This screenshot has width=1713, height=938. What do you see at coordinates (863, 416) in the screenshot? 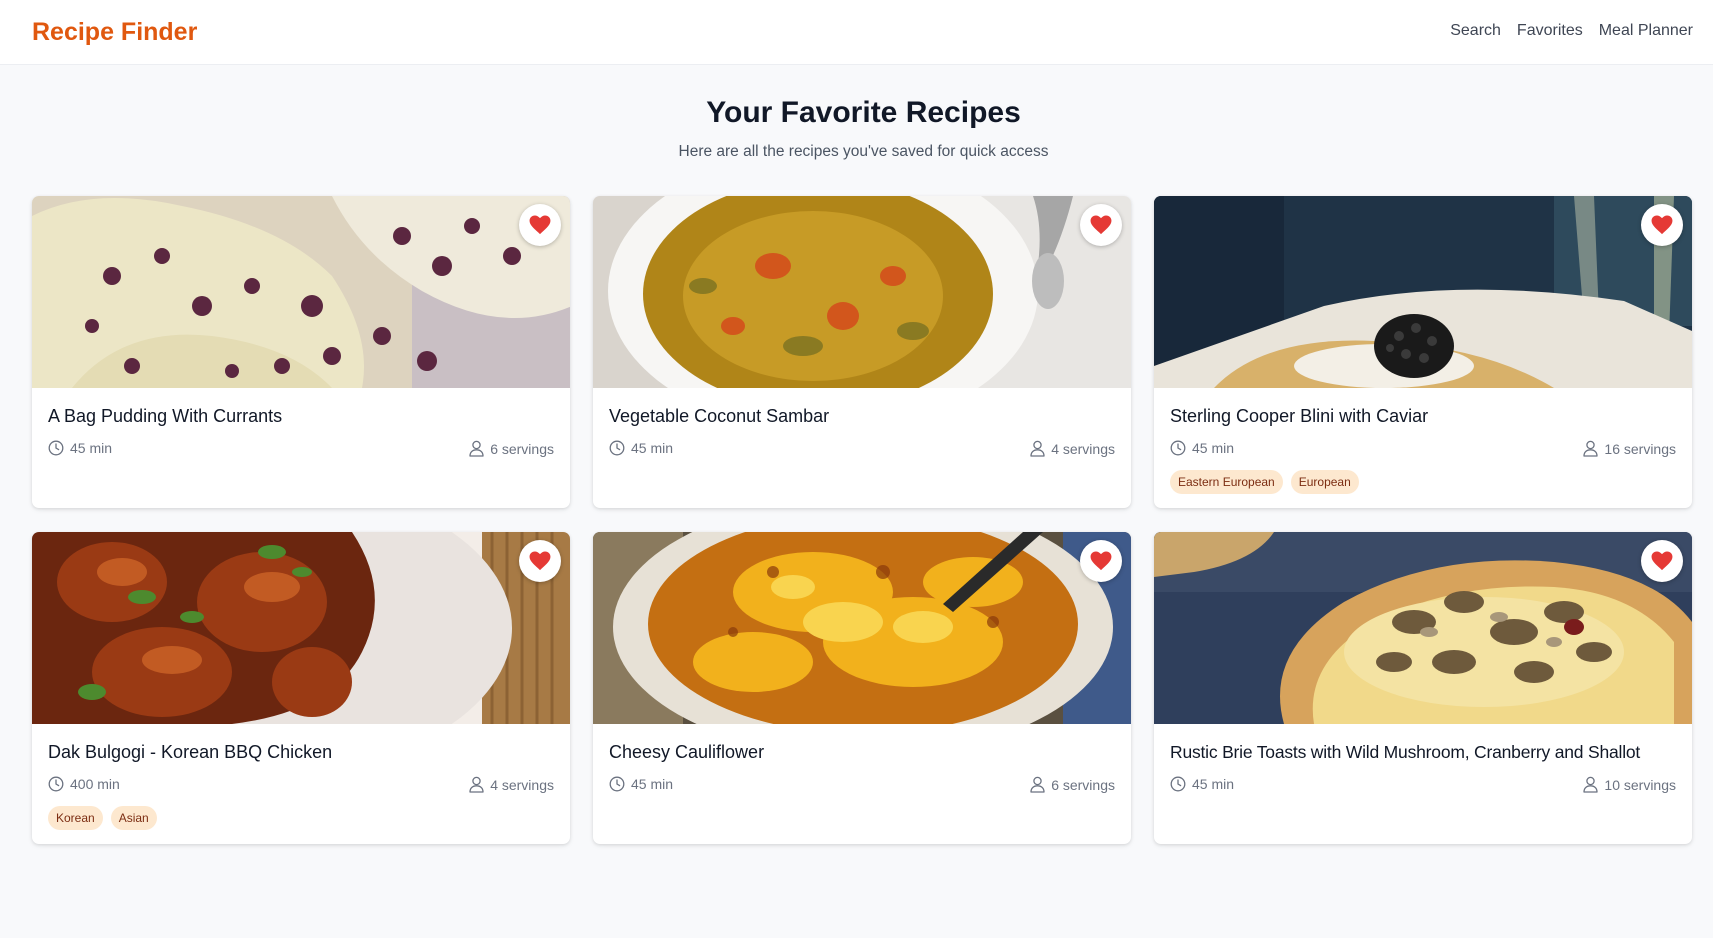
I see `recipe-title: Vegetable Coconut Sambar` at bounding box center [863, 416].